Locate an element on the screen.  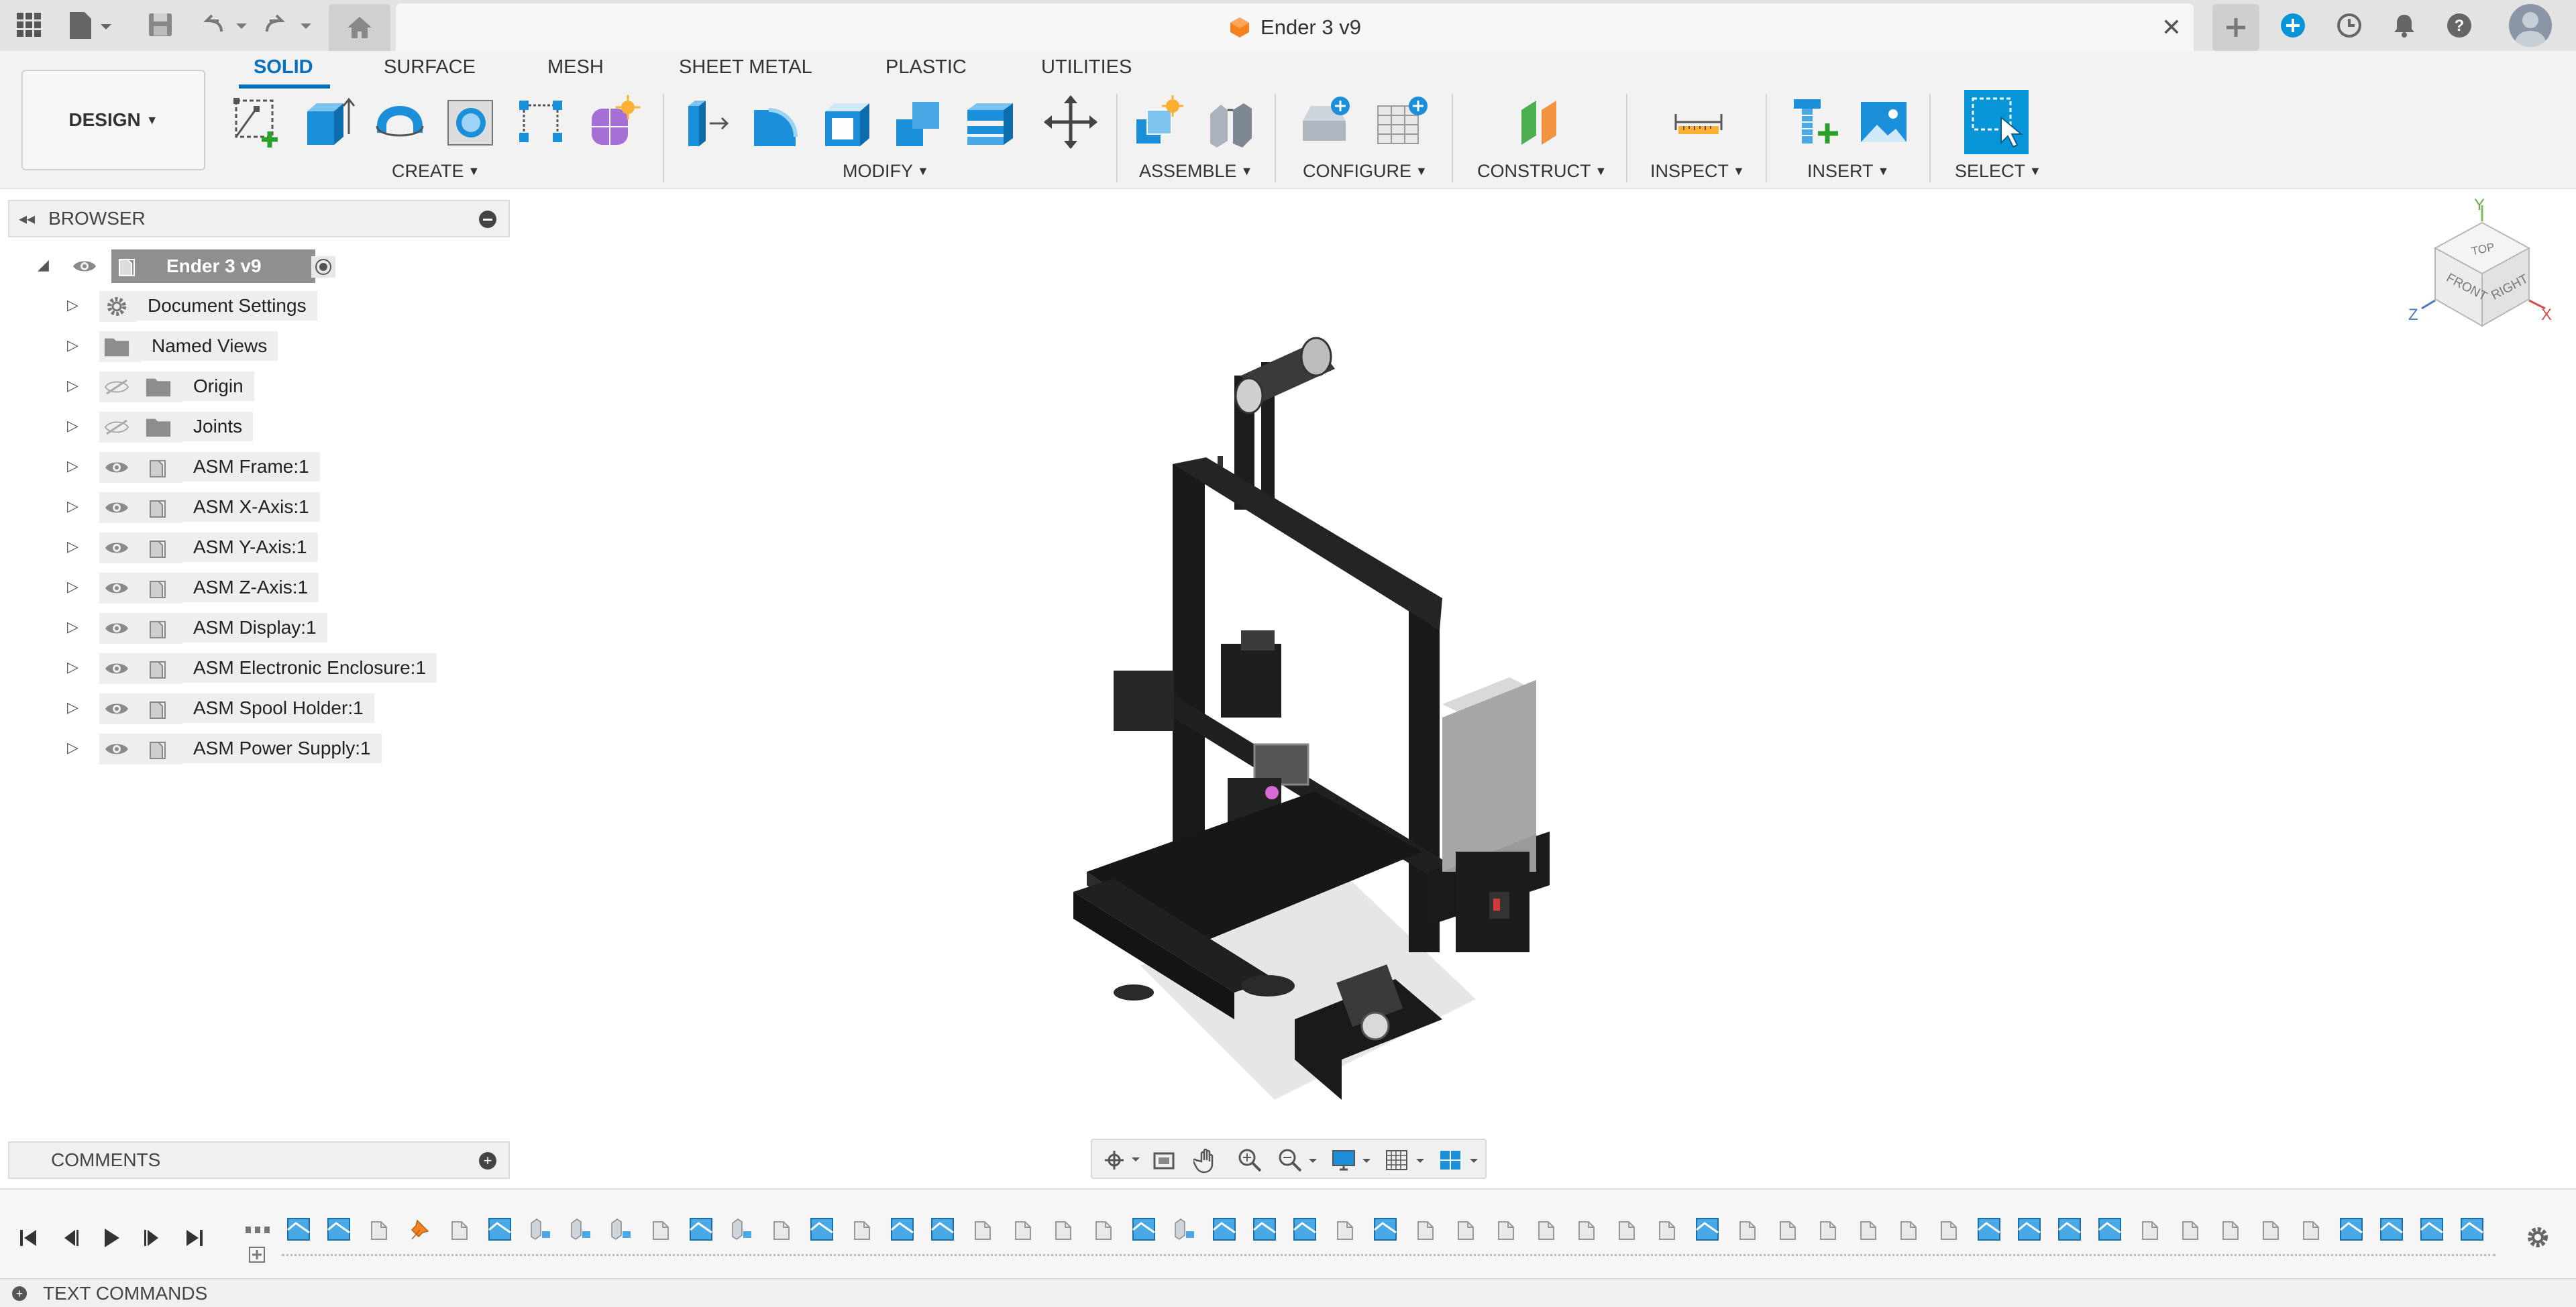
assemble-menu: ASSEMBLE ▼ is located at coordinates (1195, 171).